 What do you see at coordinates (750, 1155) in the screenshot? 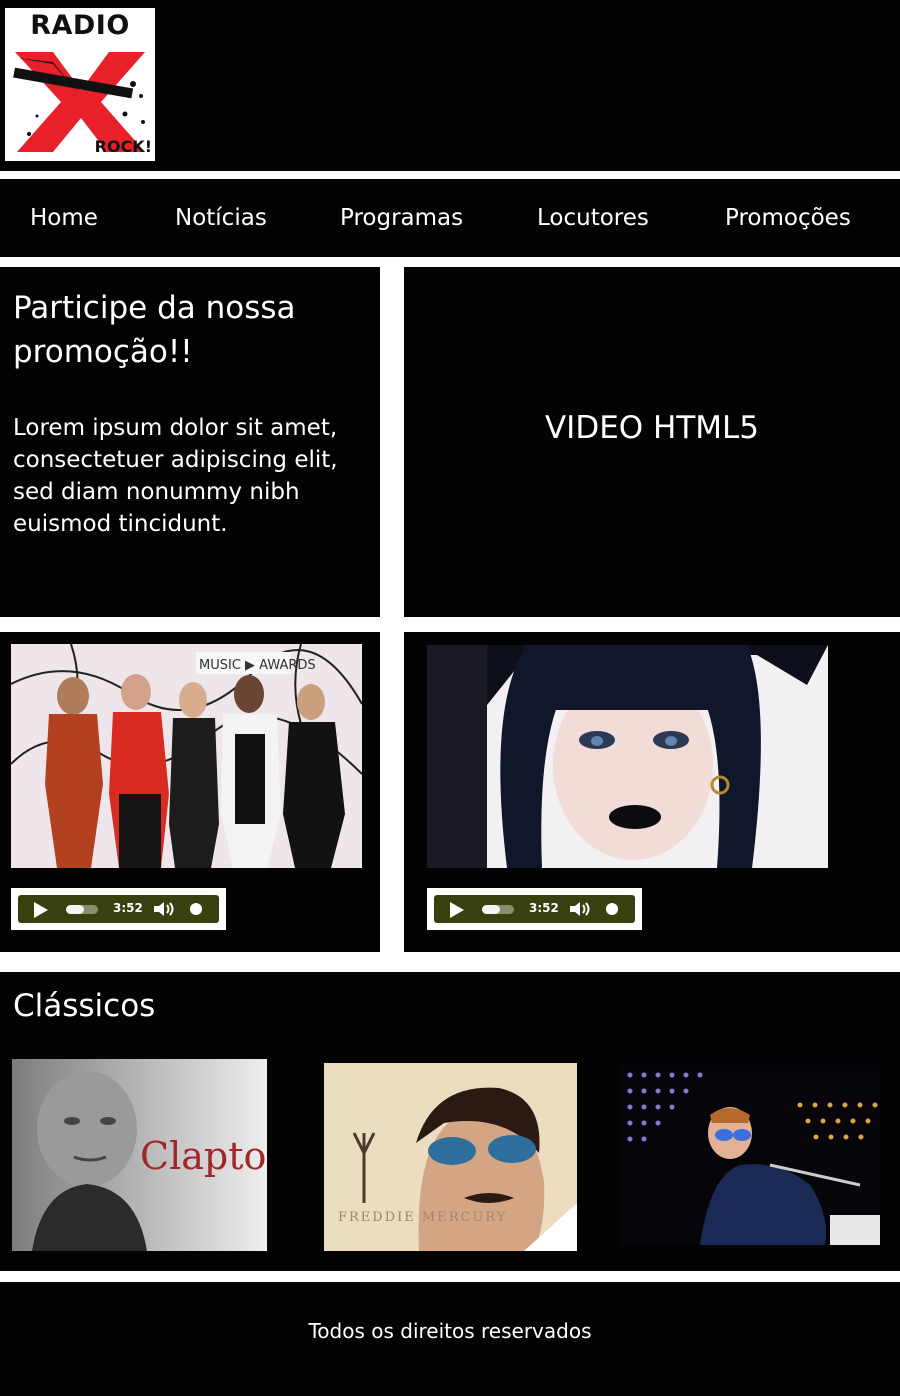
I see `classic-elton` at bounding box center [750, 1155].